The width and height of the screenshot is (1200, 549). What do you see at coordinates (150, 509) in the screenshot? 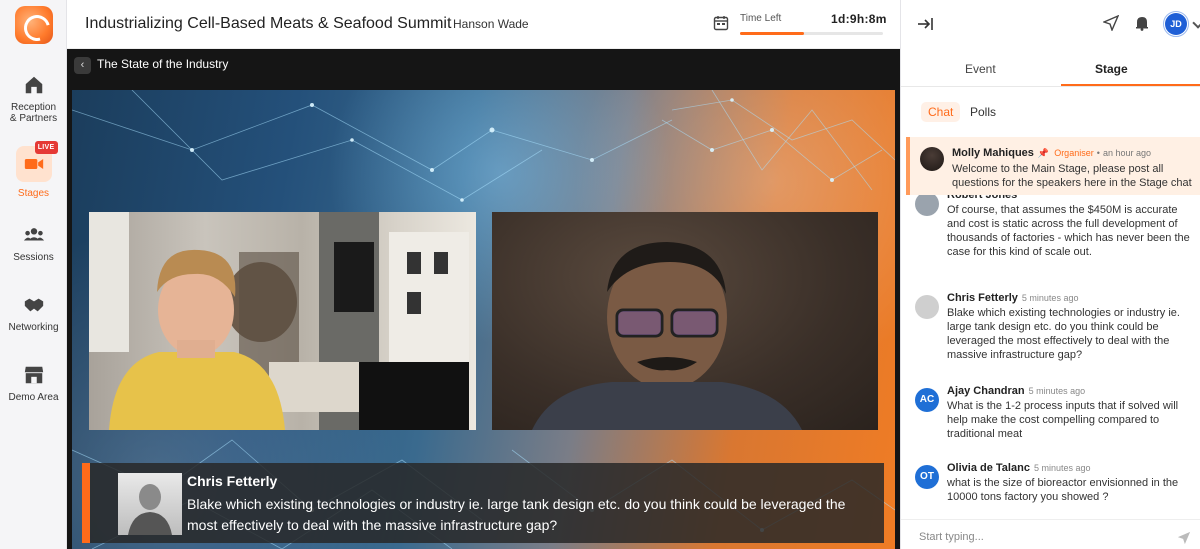
I see `caption-avatar-image` at bounding box center [150, 509].